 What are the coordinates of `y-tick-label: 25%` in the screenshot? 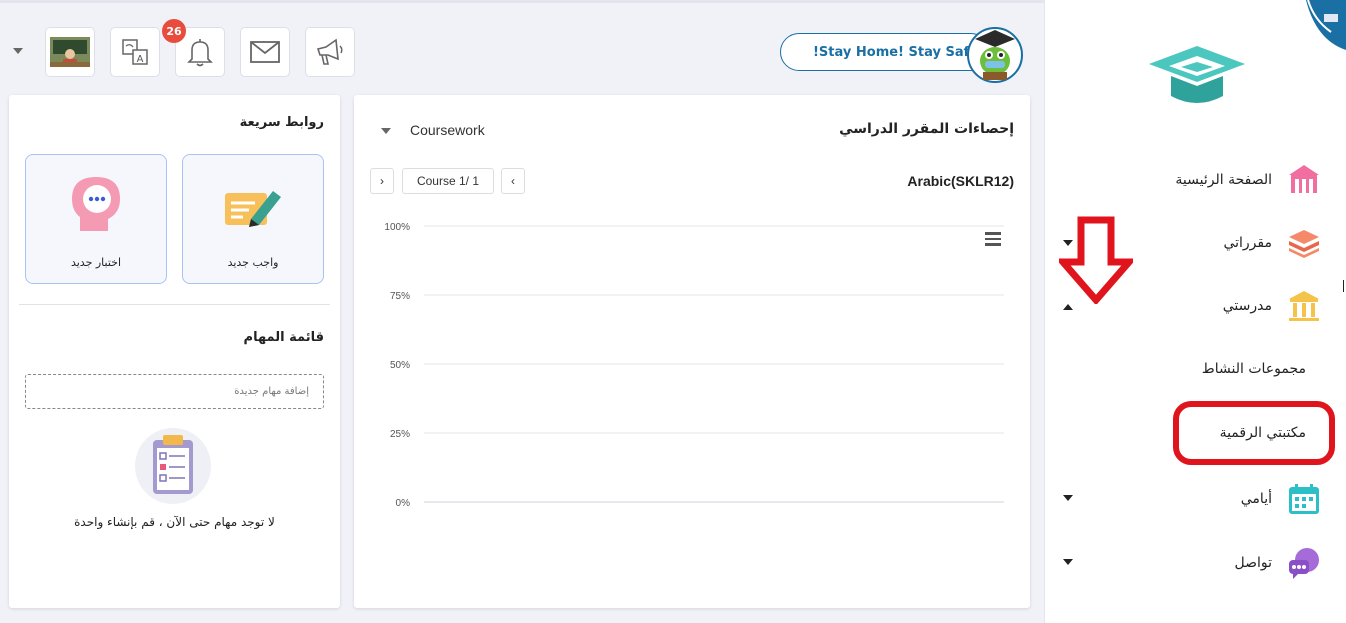 It's located at (400, 434).